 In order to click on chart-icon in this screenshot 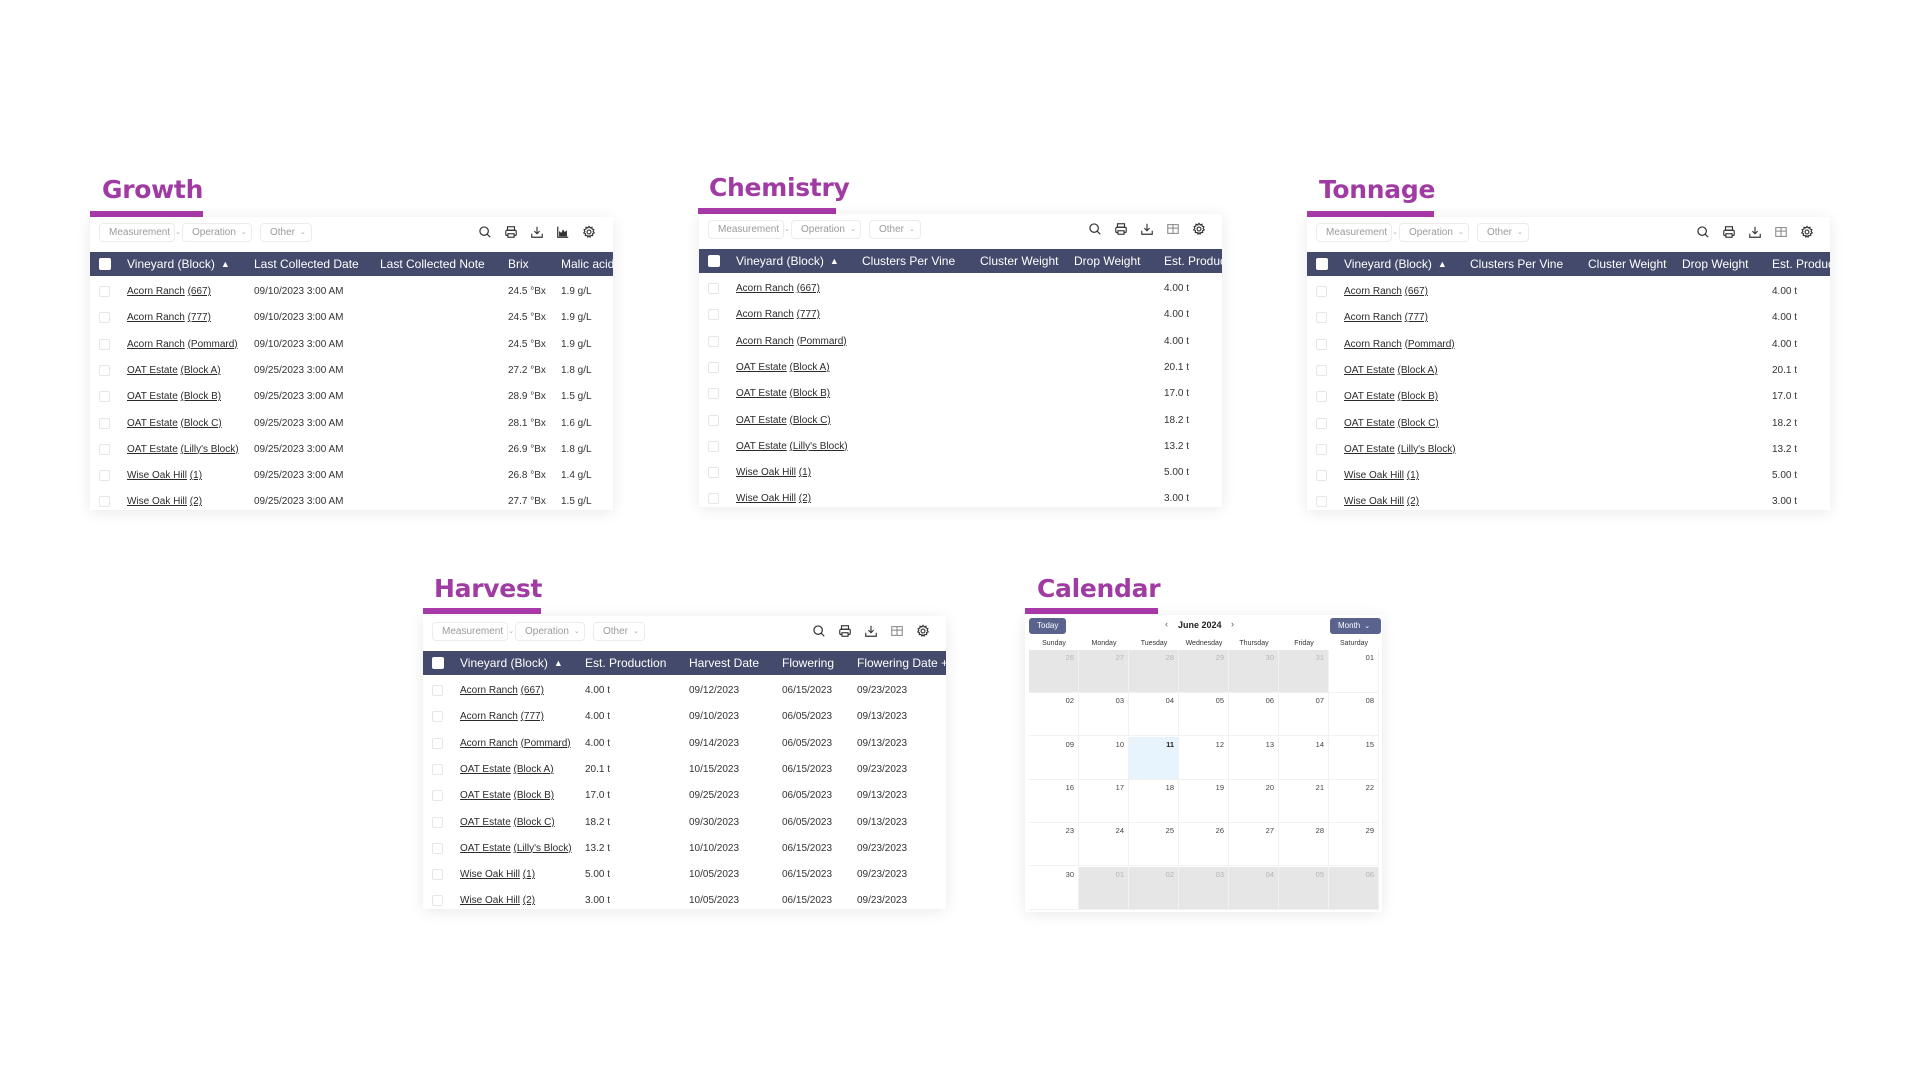, I will do `click(562, 231)`.